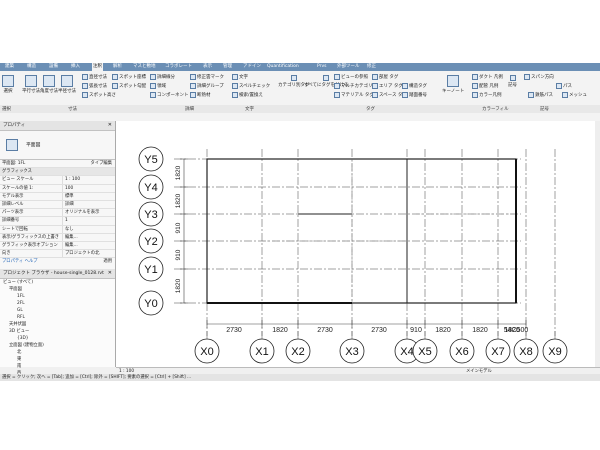 Image resolution: width=600 pixels, height=450 pixels. I want to click on browser-tree-item: 立面図 (建物立面), so click(59, 345).